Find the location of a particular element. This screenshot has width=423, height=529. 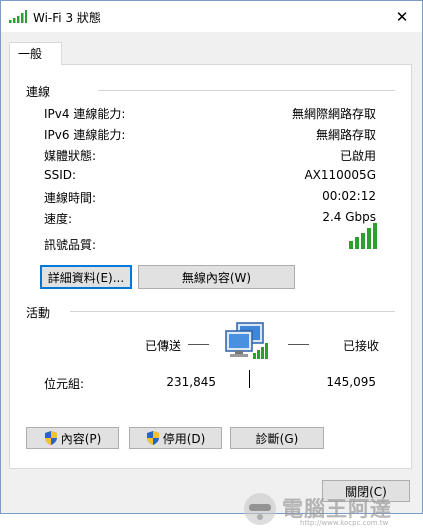

duration-value: 00:02:12 is located at coordinates (349, 196).